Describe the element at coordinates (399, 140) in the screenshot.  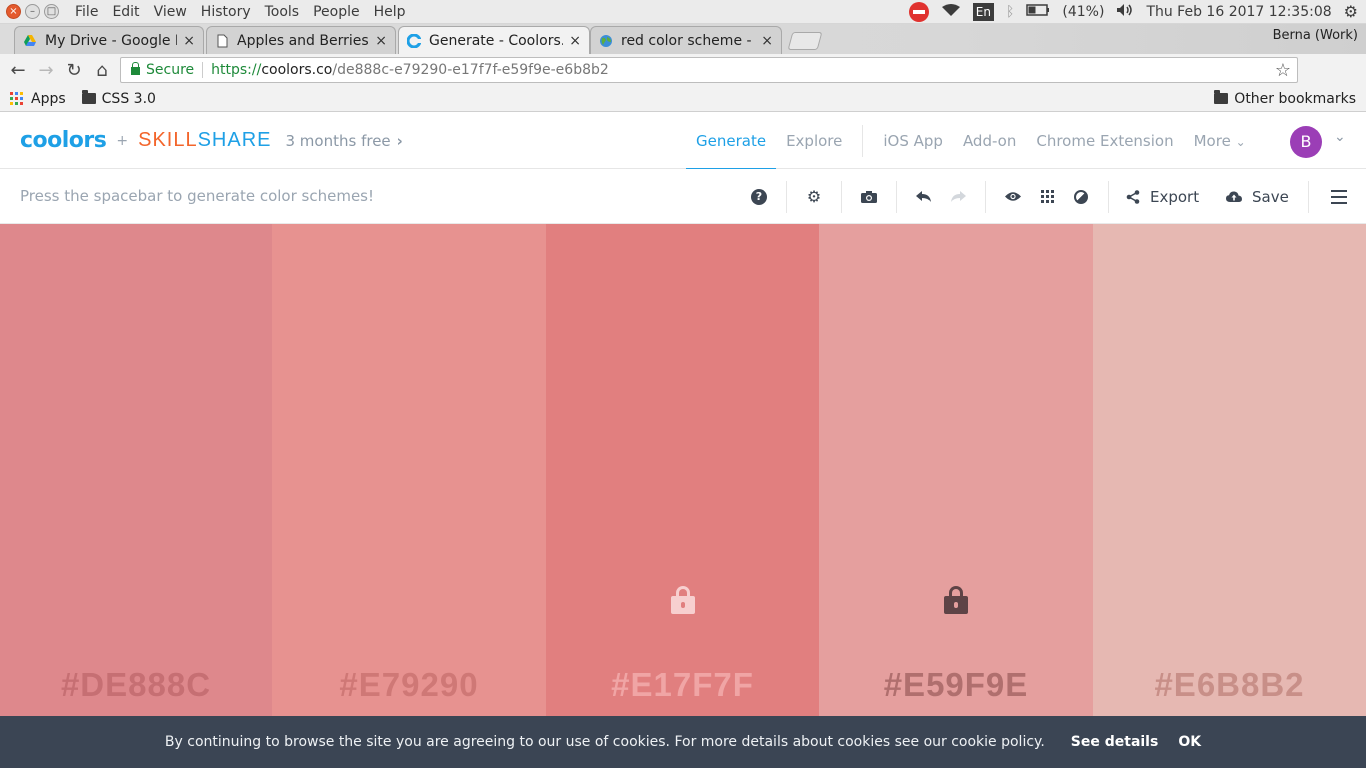
I see `chevron-right-icon: ›` at that location.